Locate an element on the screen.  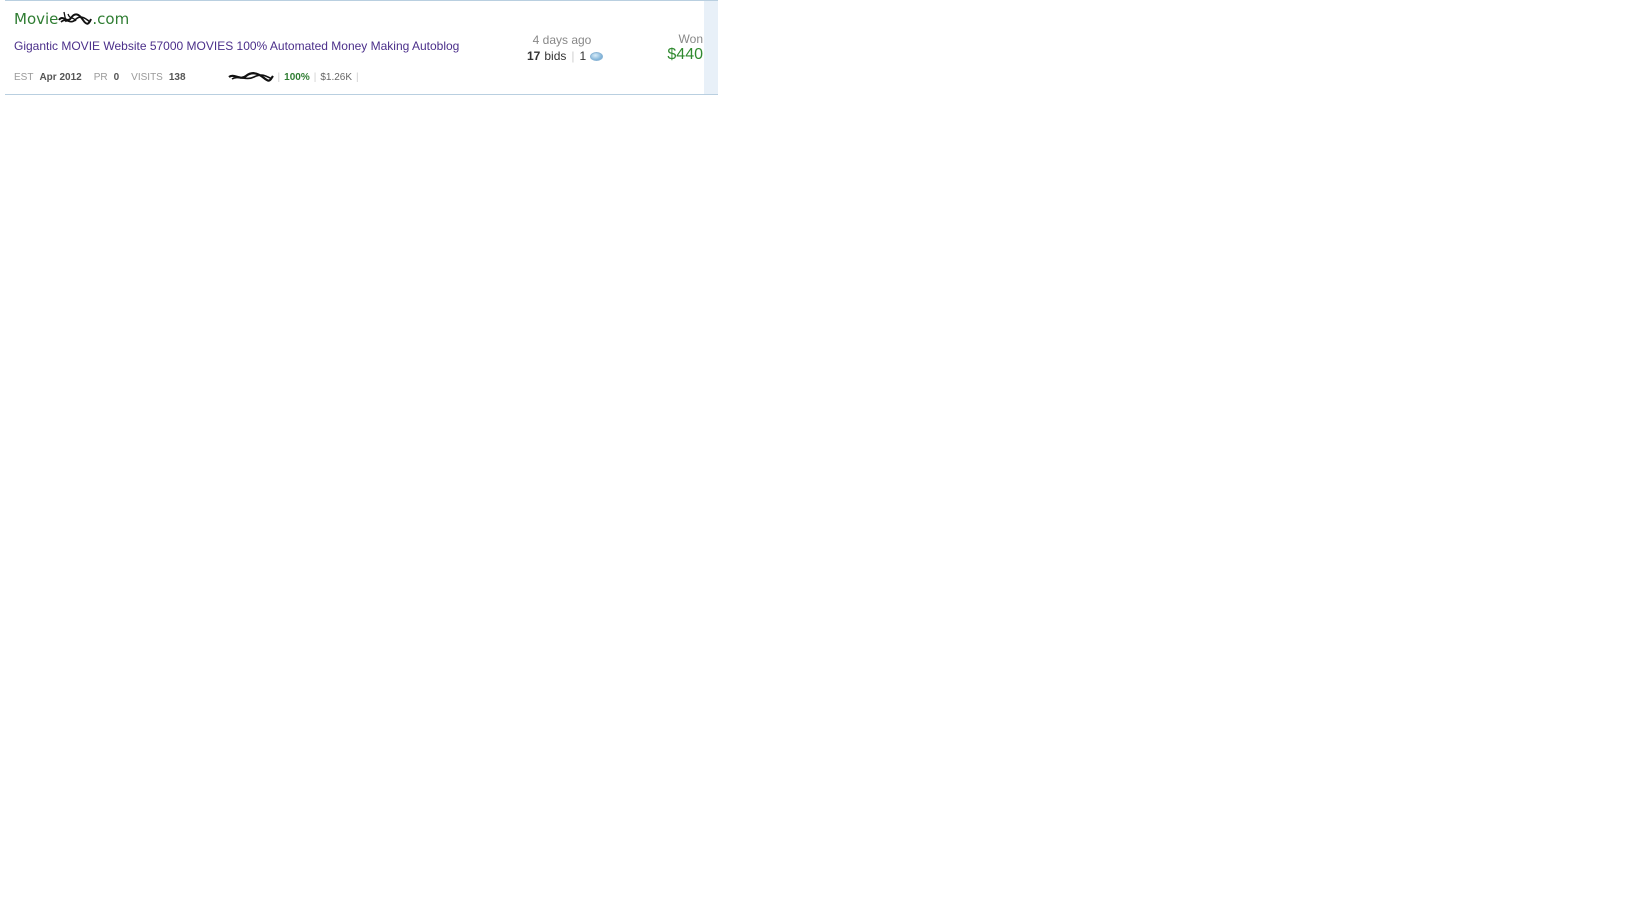
visits-value: 138 is located at coordinates (177, 77).